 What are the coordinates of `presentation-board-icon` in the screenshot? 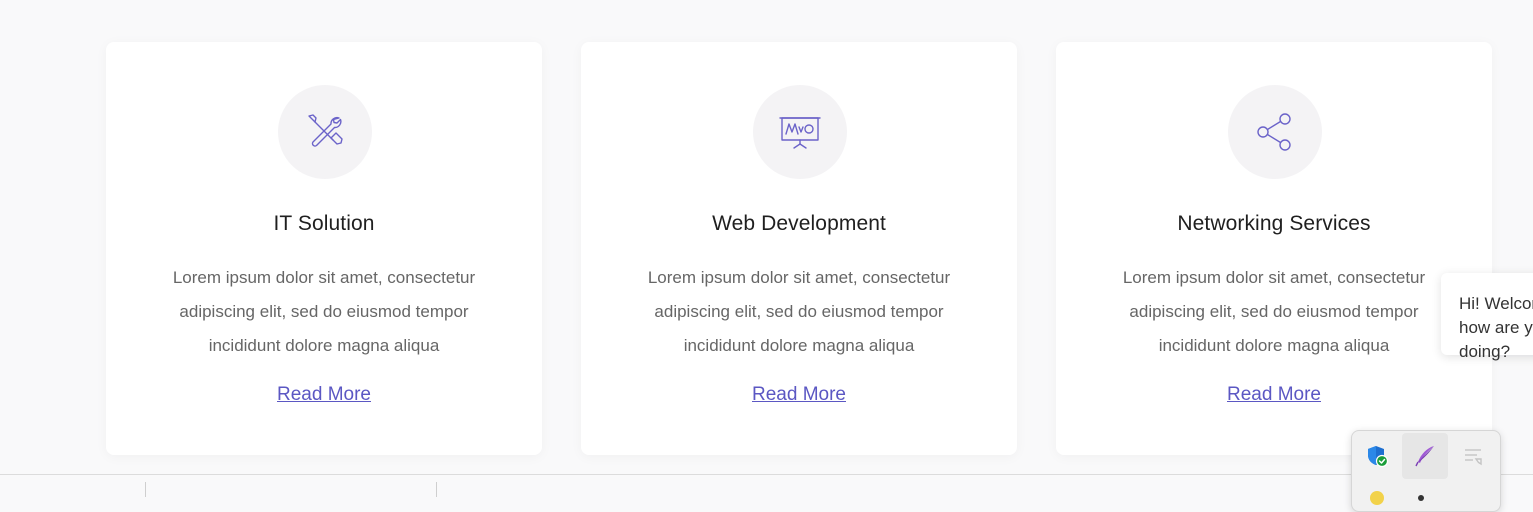 It's located at (800, 133).